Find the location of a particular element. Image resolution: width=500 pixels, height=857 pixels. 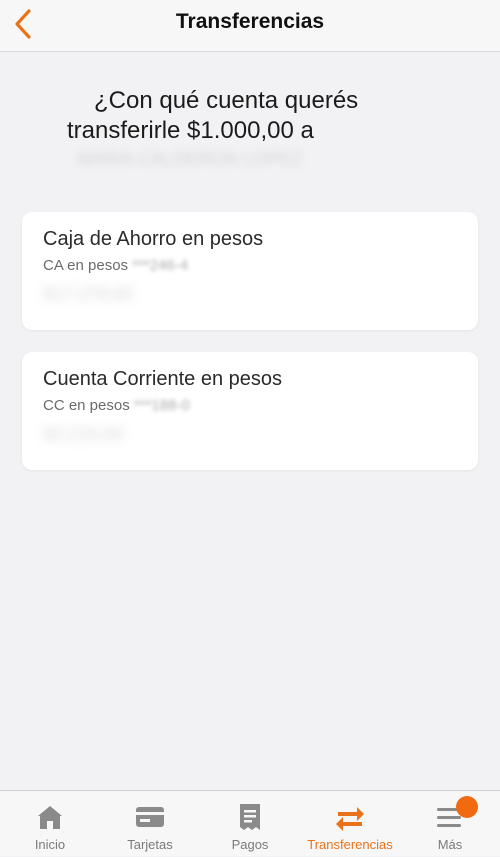

tab-label: Pagos is located at coordinates (250, 844).